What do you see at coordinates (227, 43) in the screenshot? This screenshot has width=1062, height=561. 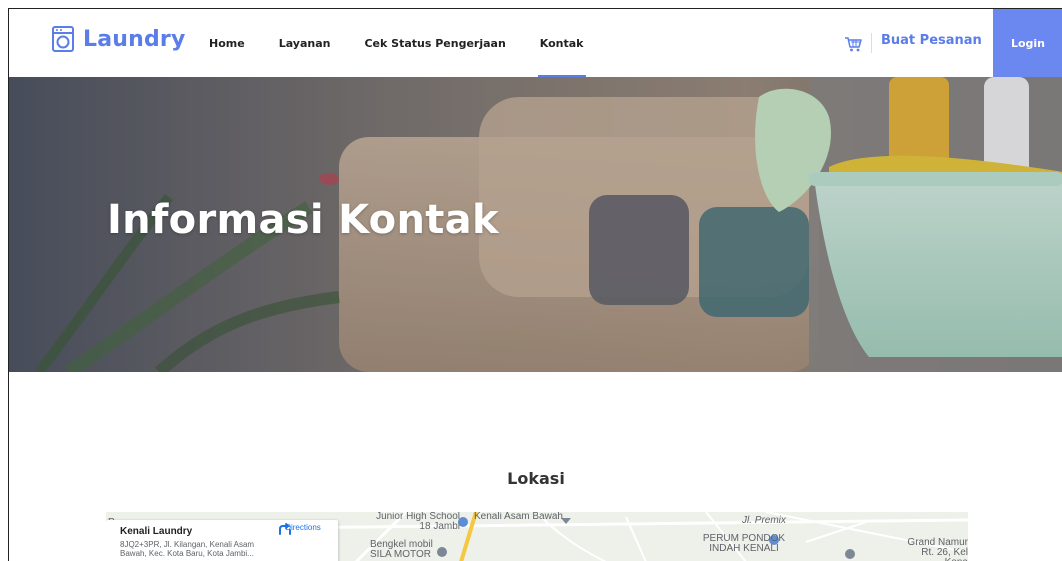 I see `nav-item-home: Home` at bounding box center [227, 43].